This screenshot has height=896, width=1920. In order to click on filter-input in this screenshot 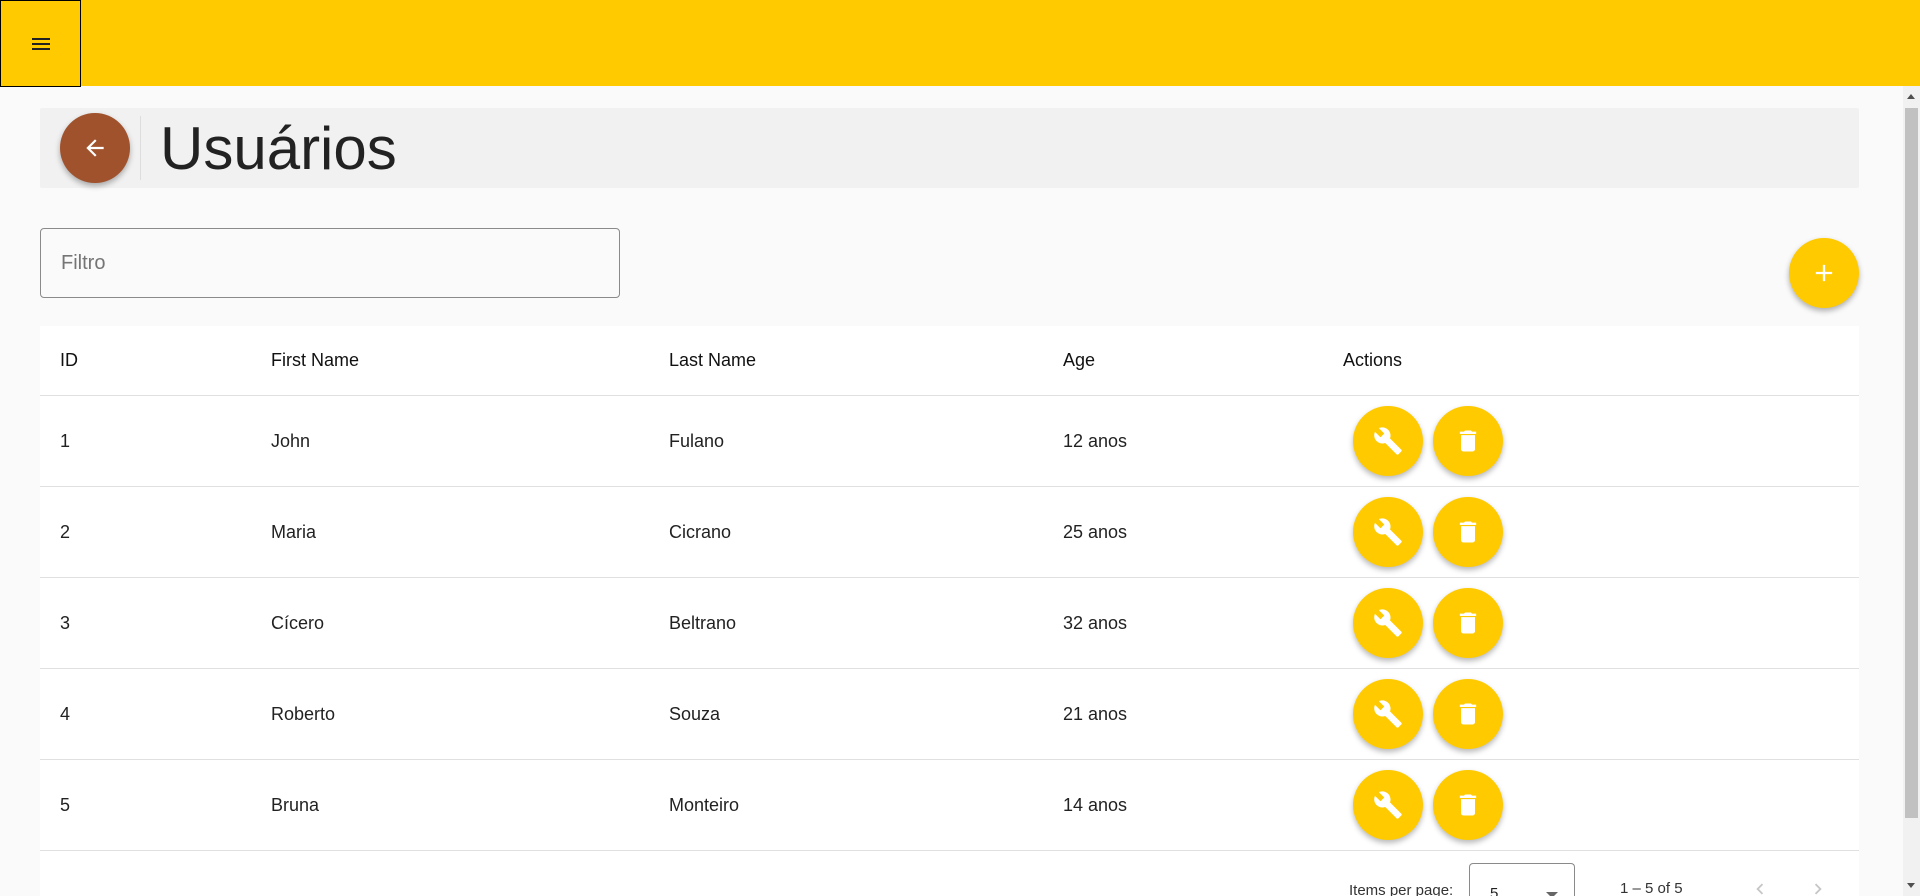, I will do `click(330, 263)`.